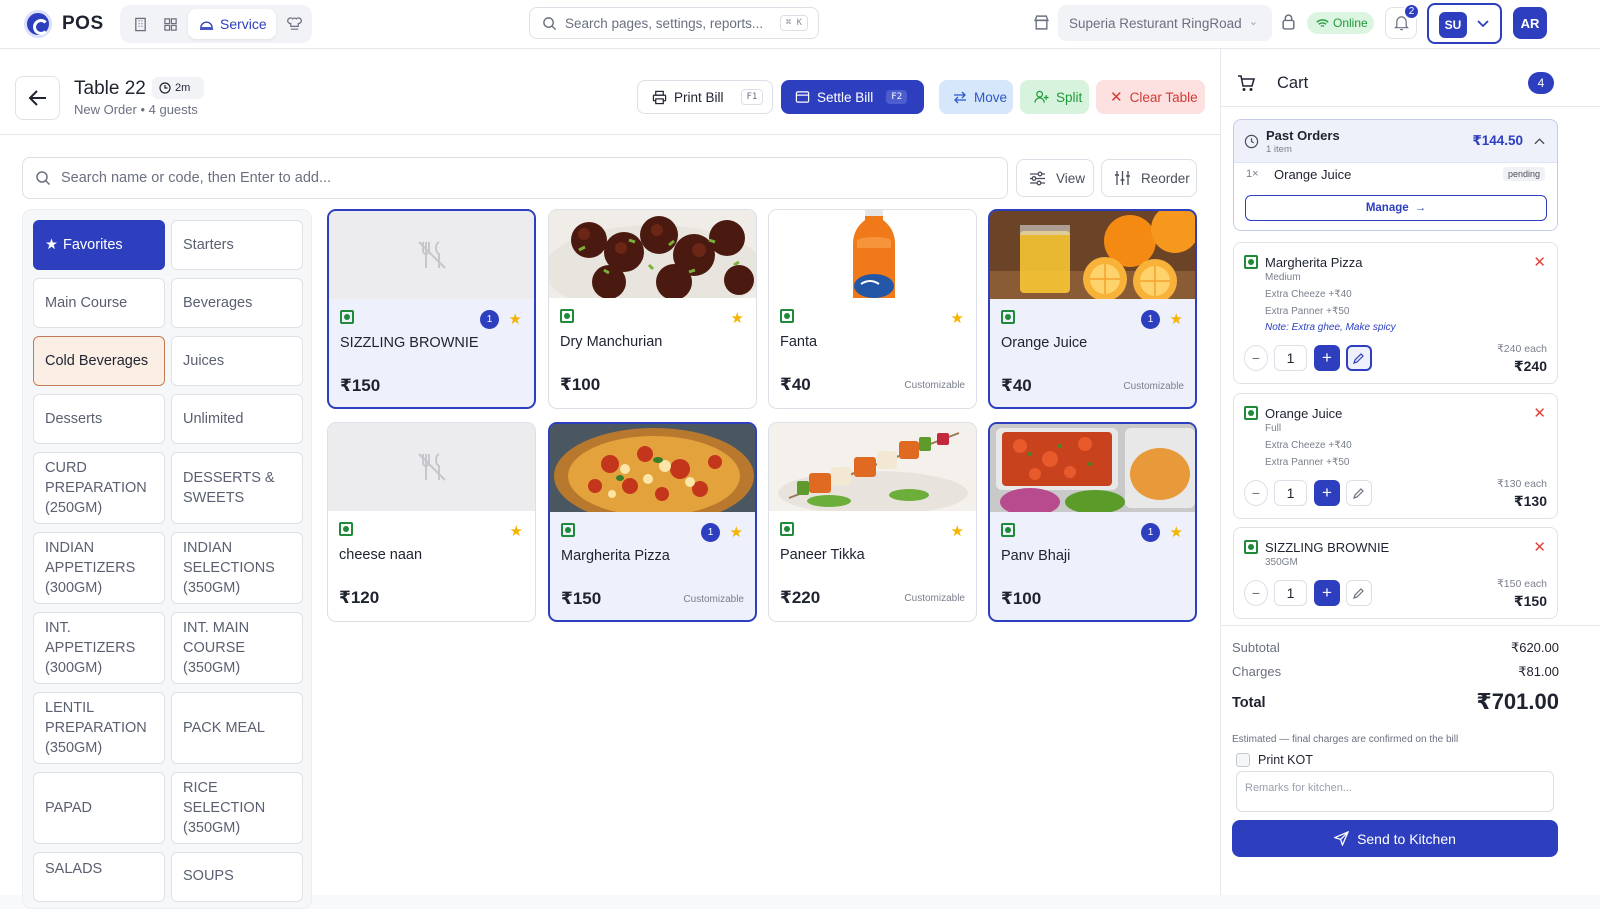  I want to click on category-papad: PAPAD, so click(99, 808).